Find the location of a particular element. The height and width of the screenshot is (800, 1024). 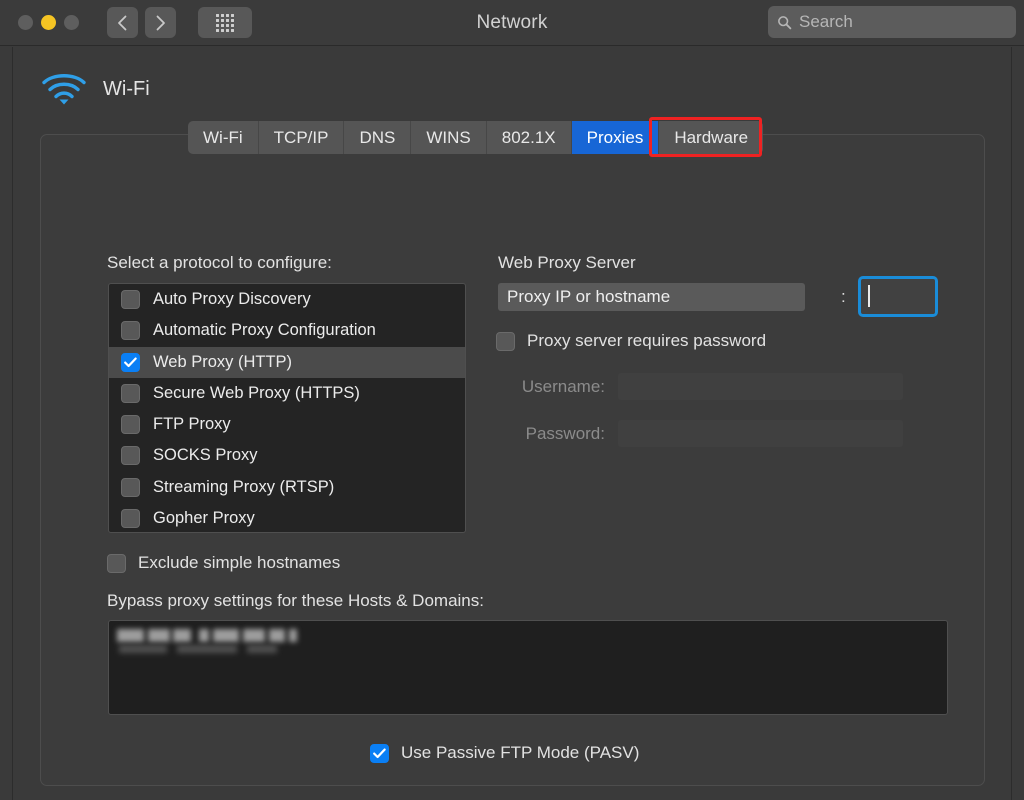

forward-button is located at coordinates (160, 22).